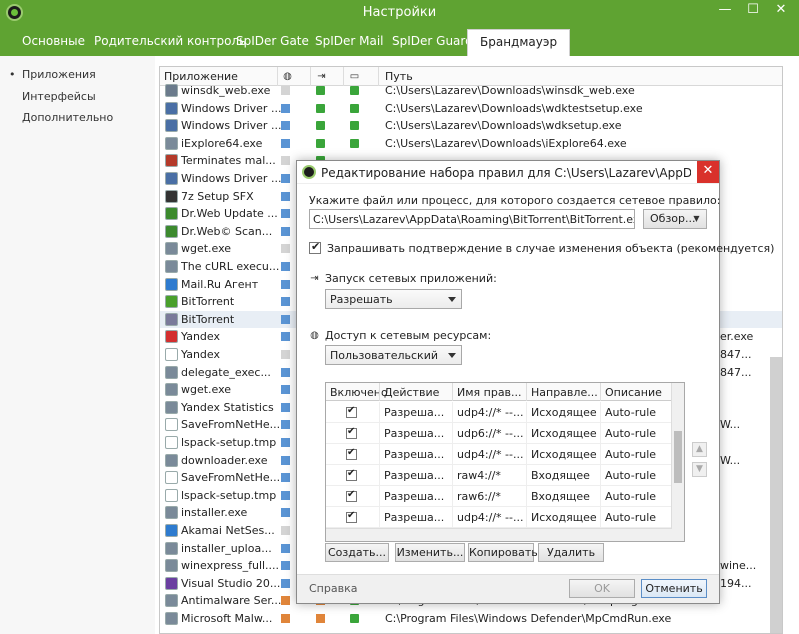 Image resolution: width=799 pixels, height=634 pixels. I want to click on sidebar-item-advanced: Дополнительно, so click(61, 117).